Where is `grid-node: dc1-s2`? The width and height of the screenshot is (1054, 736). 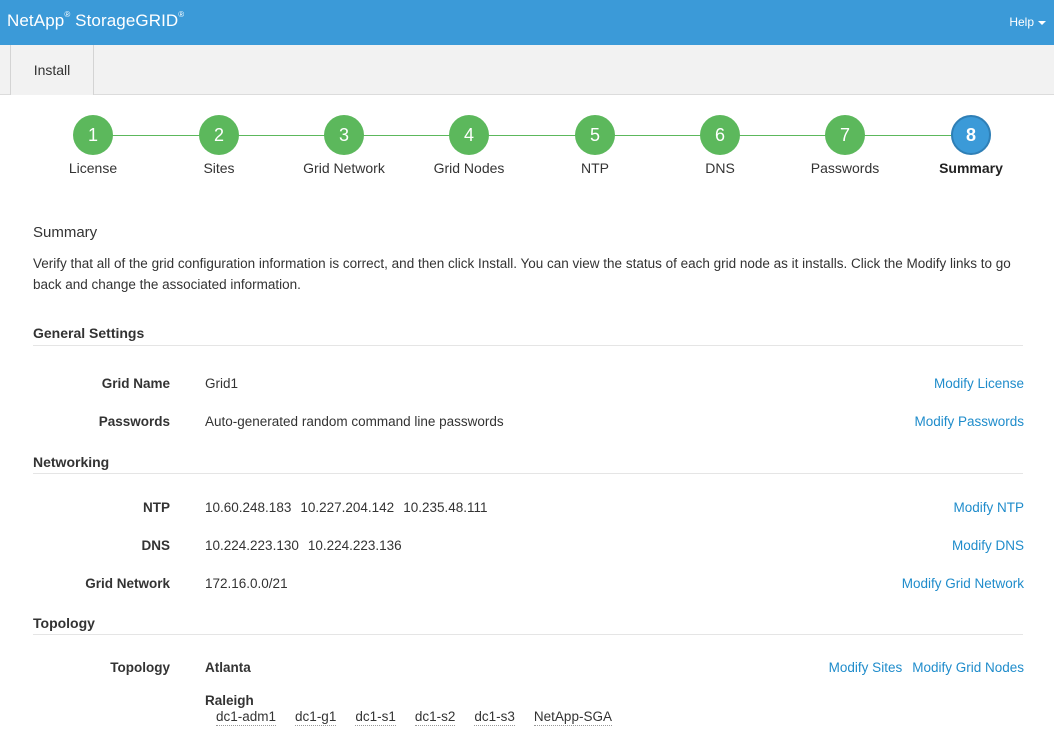 grid-node: dc1-s2 is located at coordinates (435, 717).